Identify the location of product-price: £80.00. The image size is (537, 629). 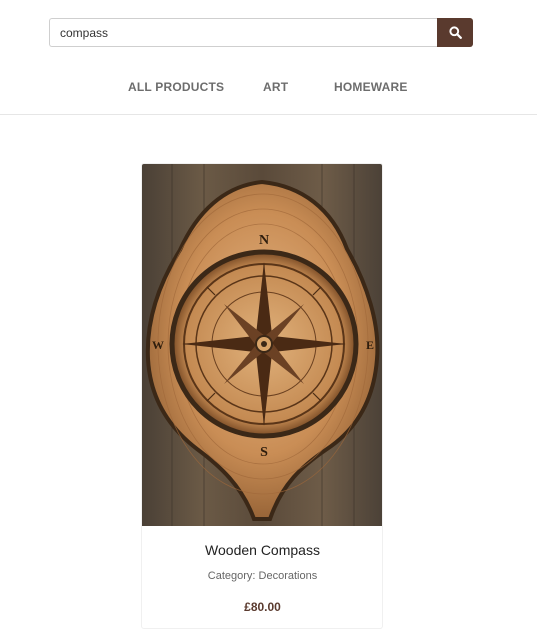
(262, 607).